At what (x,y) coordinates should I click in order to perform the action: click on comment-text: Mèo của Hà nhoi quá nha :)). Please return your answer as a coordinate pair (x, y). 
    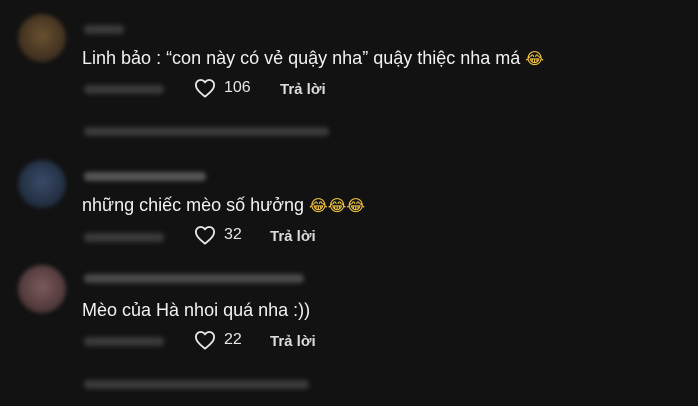
    Looking at the image, I should click on (196, 310).